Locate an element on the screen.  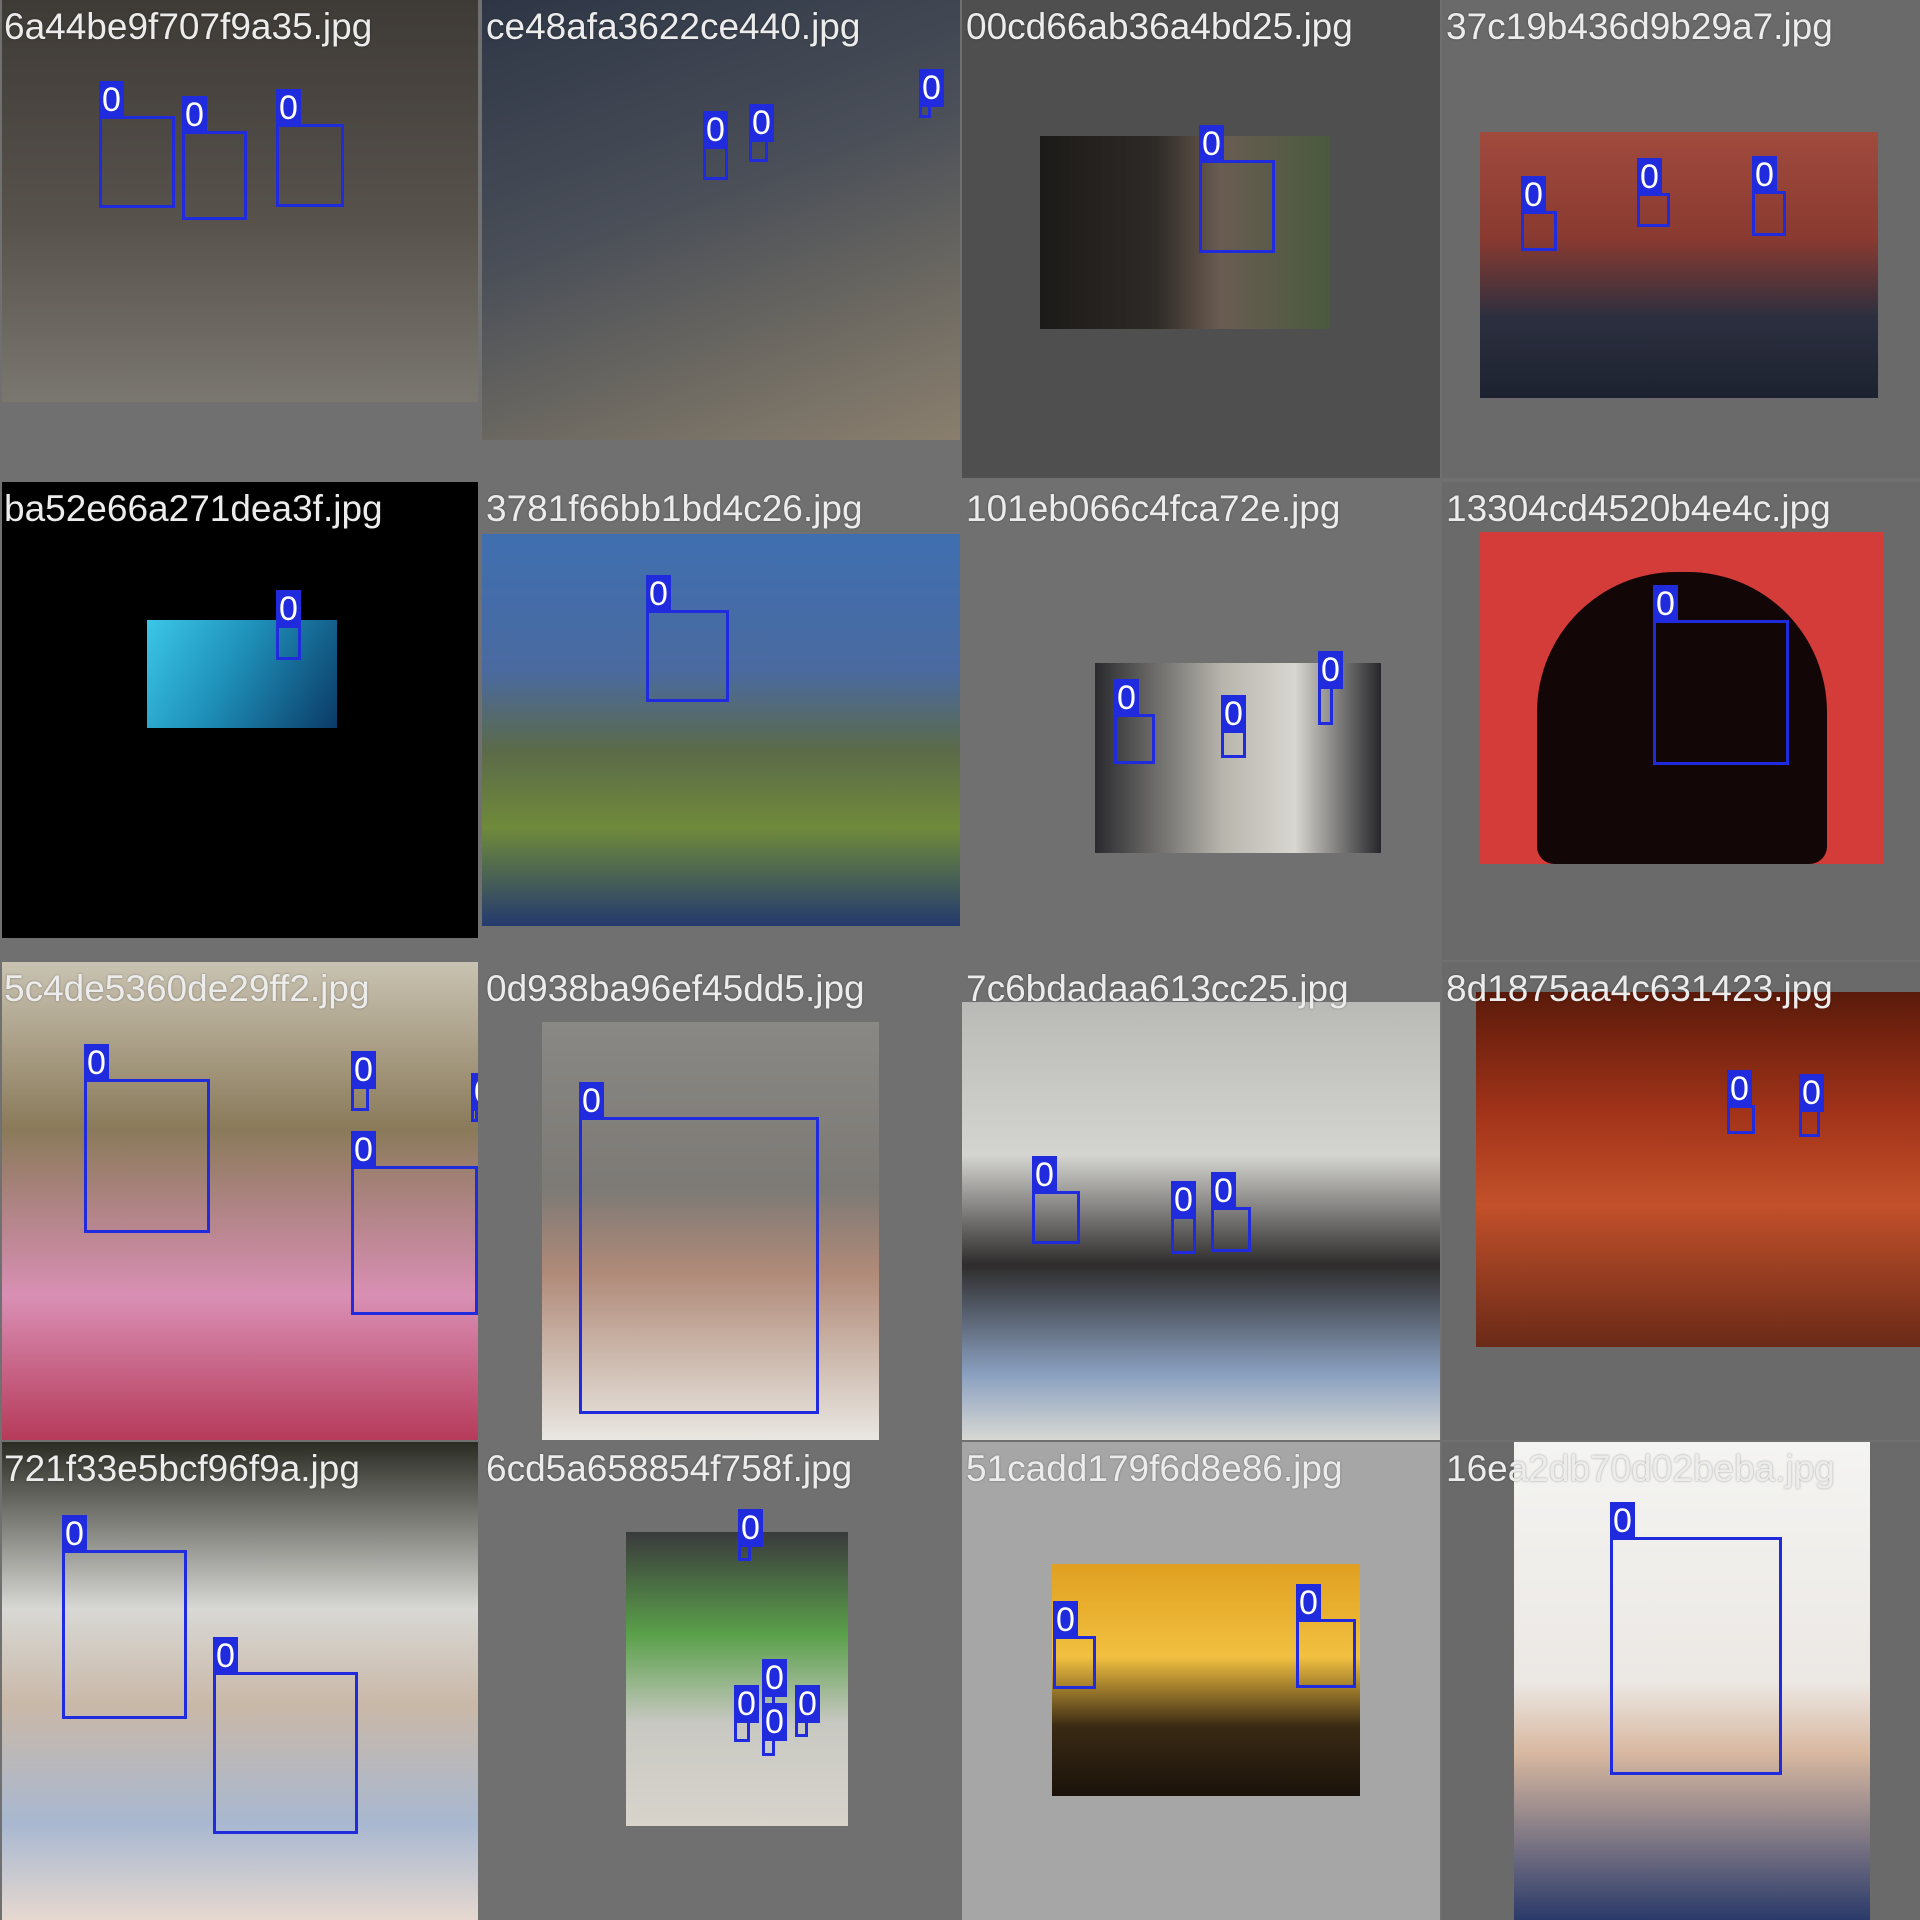
mosaic-tile: 721f33e5bcf96f9a.jpg 0 0 is located at coordinates (239, 1681).